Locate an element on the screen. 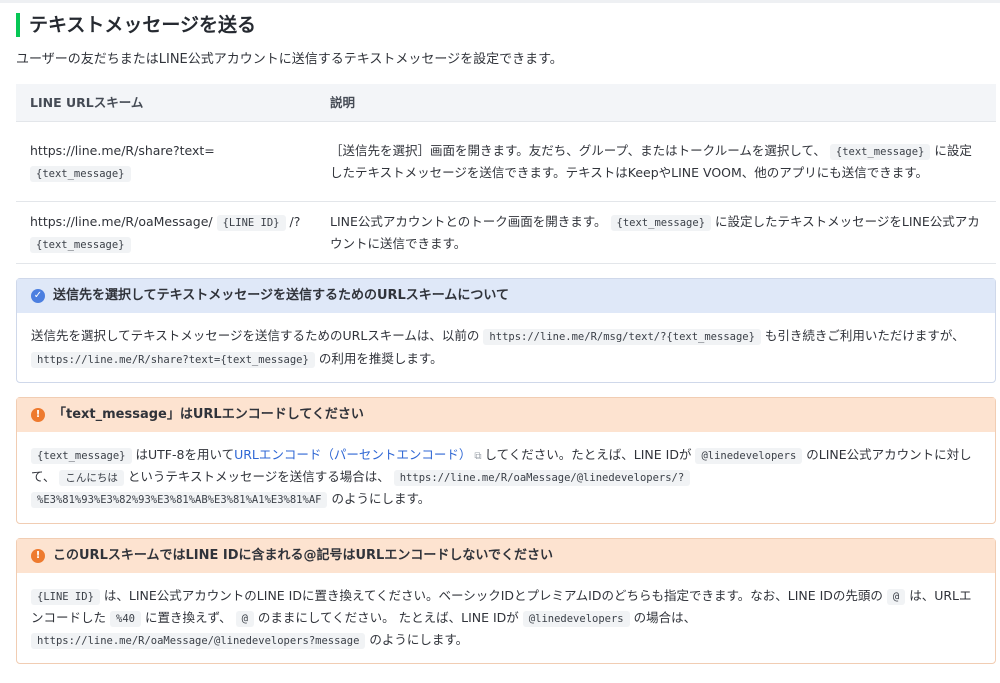 The image size is (1000, 683). callout-title: 送信先を選択してテキストメッセージを送信するためのURLスキームについて is located at coordinates (281, 296).